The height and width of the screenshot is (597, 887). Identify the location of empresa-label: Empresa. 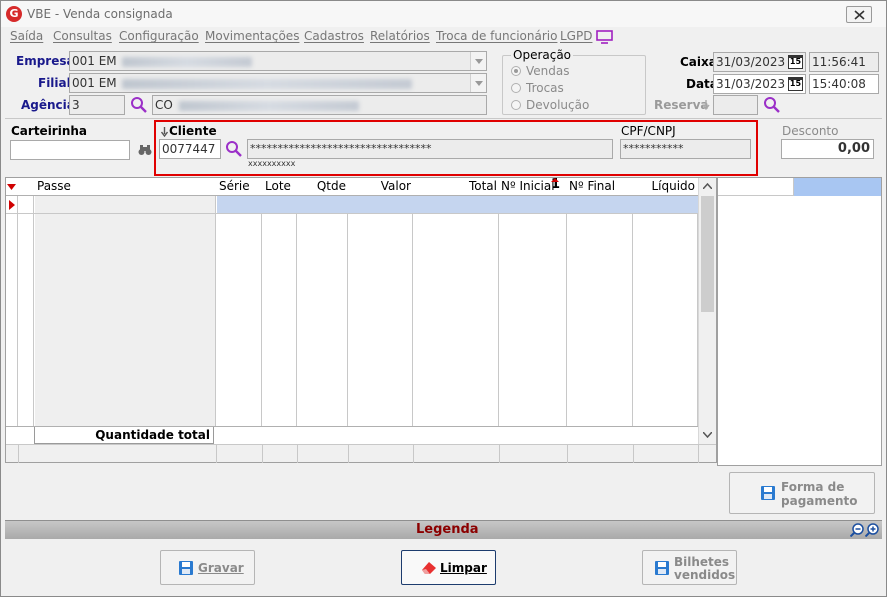
(45, 61).